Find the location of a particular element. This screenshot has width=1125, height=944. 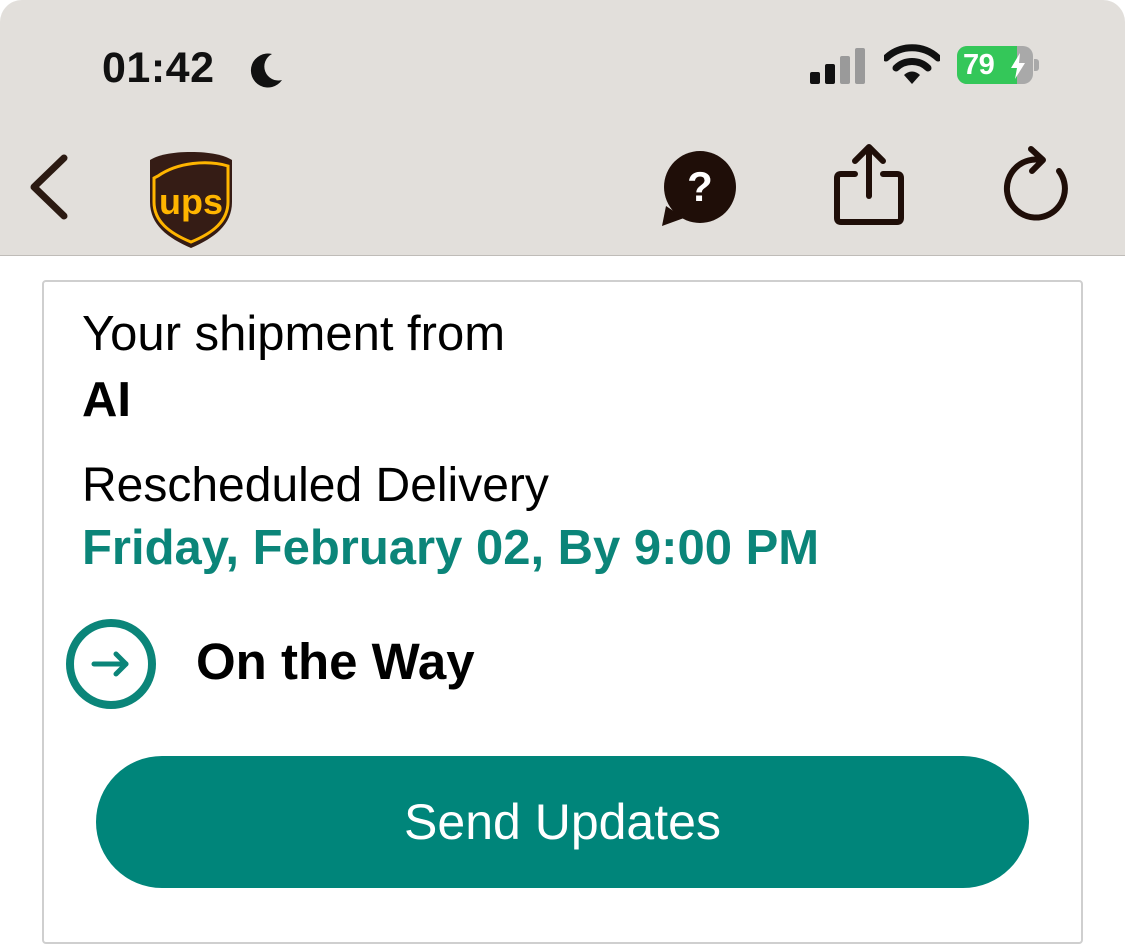

wifi-icon is located at coordinates (912, 64).